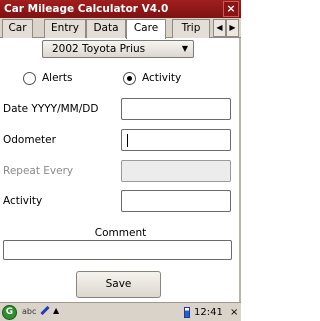 This screenshot has height=321, width=320. Describe the element at coordinates (56, 310) in the screenshot. I see `input-menu-arrow-icon: ▲` at that location.